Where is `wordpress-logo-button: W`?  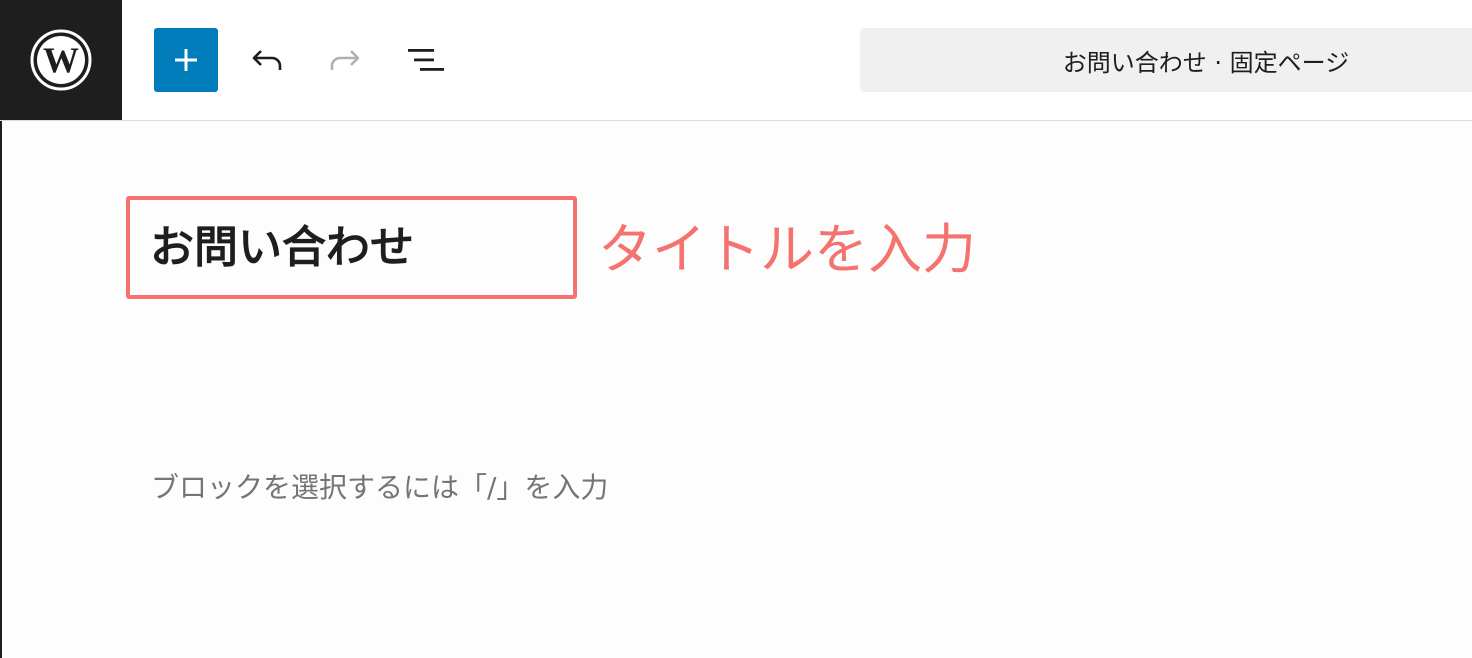 wordpress-logo-button: W is located at coordinates (61, 60).